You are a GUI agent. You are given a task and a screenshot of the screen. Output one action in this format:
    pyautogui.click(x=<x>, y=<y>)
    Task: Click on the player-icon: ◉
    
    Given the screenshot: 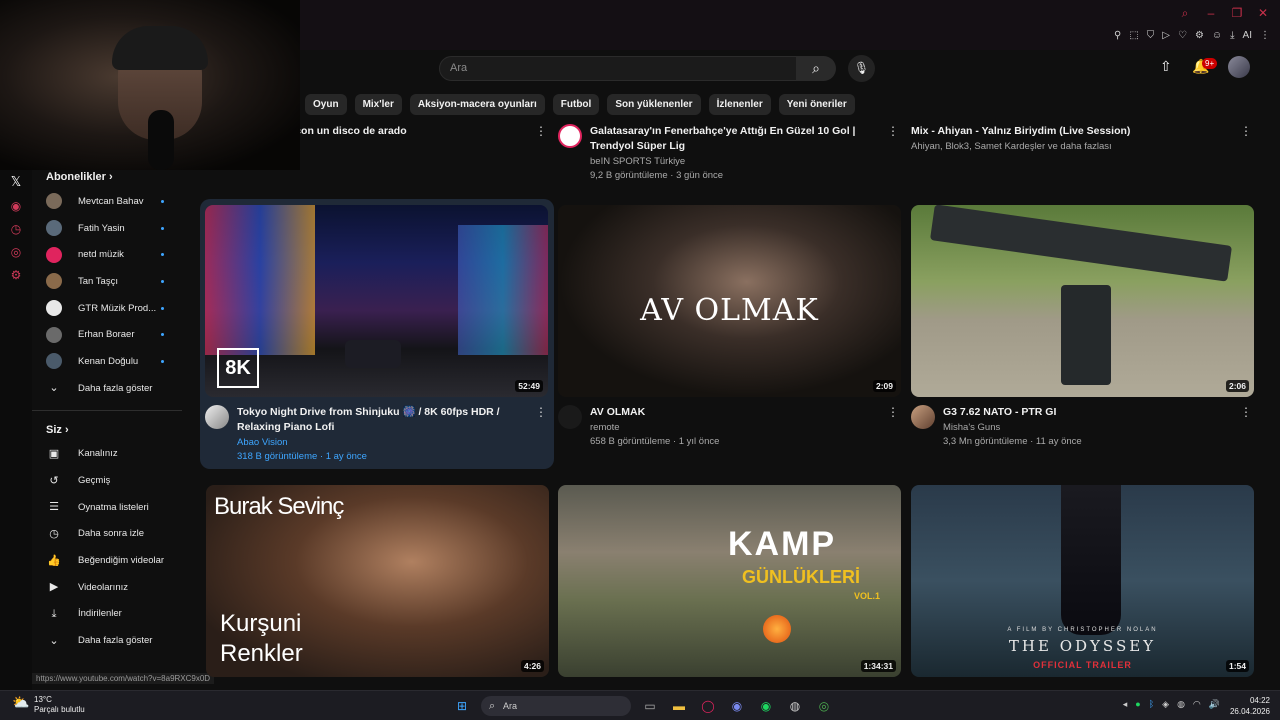 What is the action you would take?
    pyautogui.click(x=16, y=206)
    